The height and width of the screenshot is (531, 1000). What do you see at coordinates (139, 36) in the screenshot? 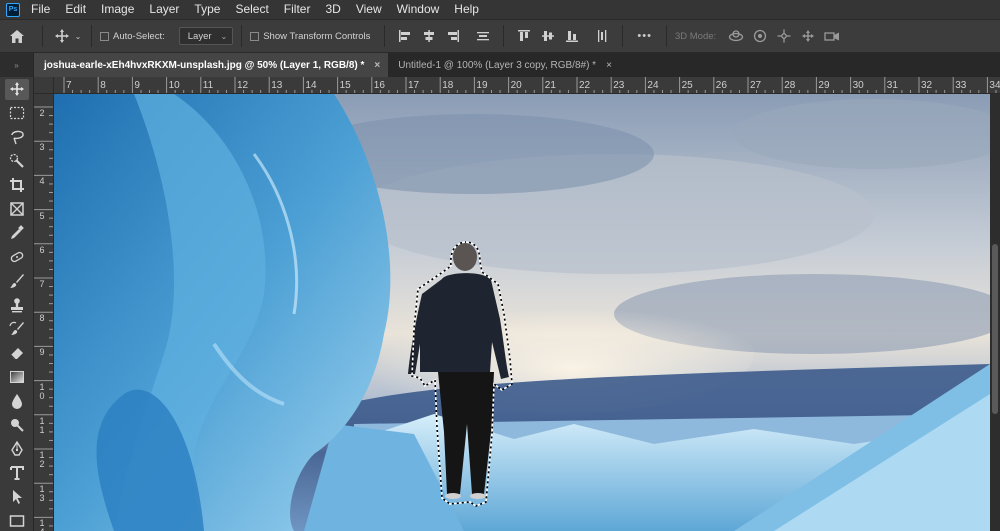
I see `auto-select-label: Auto-Select:` at bounding box center [139, 36].